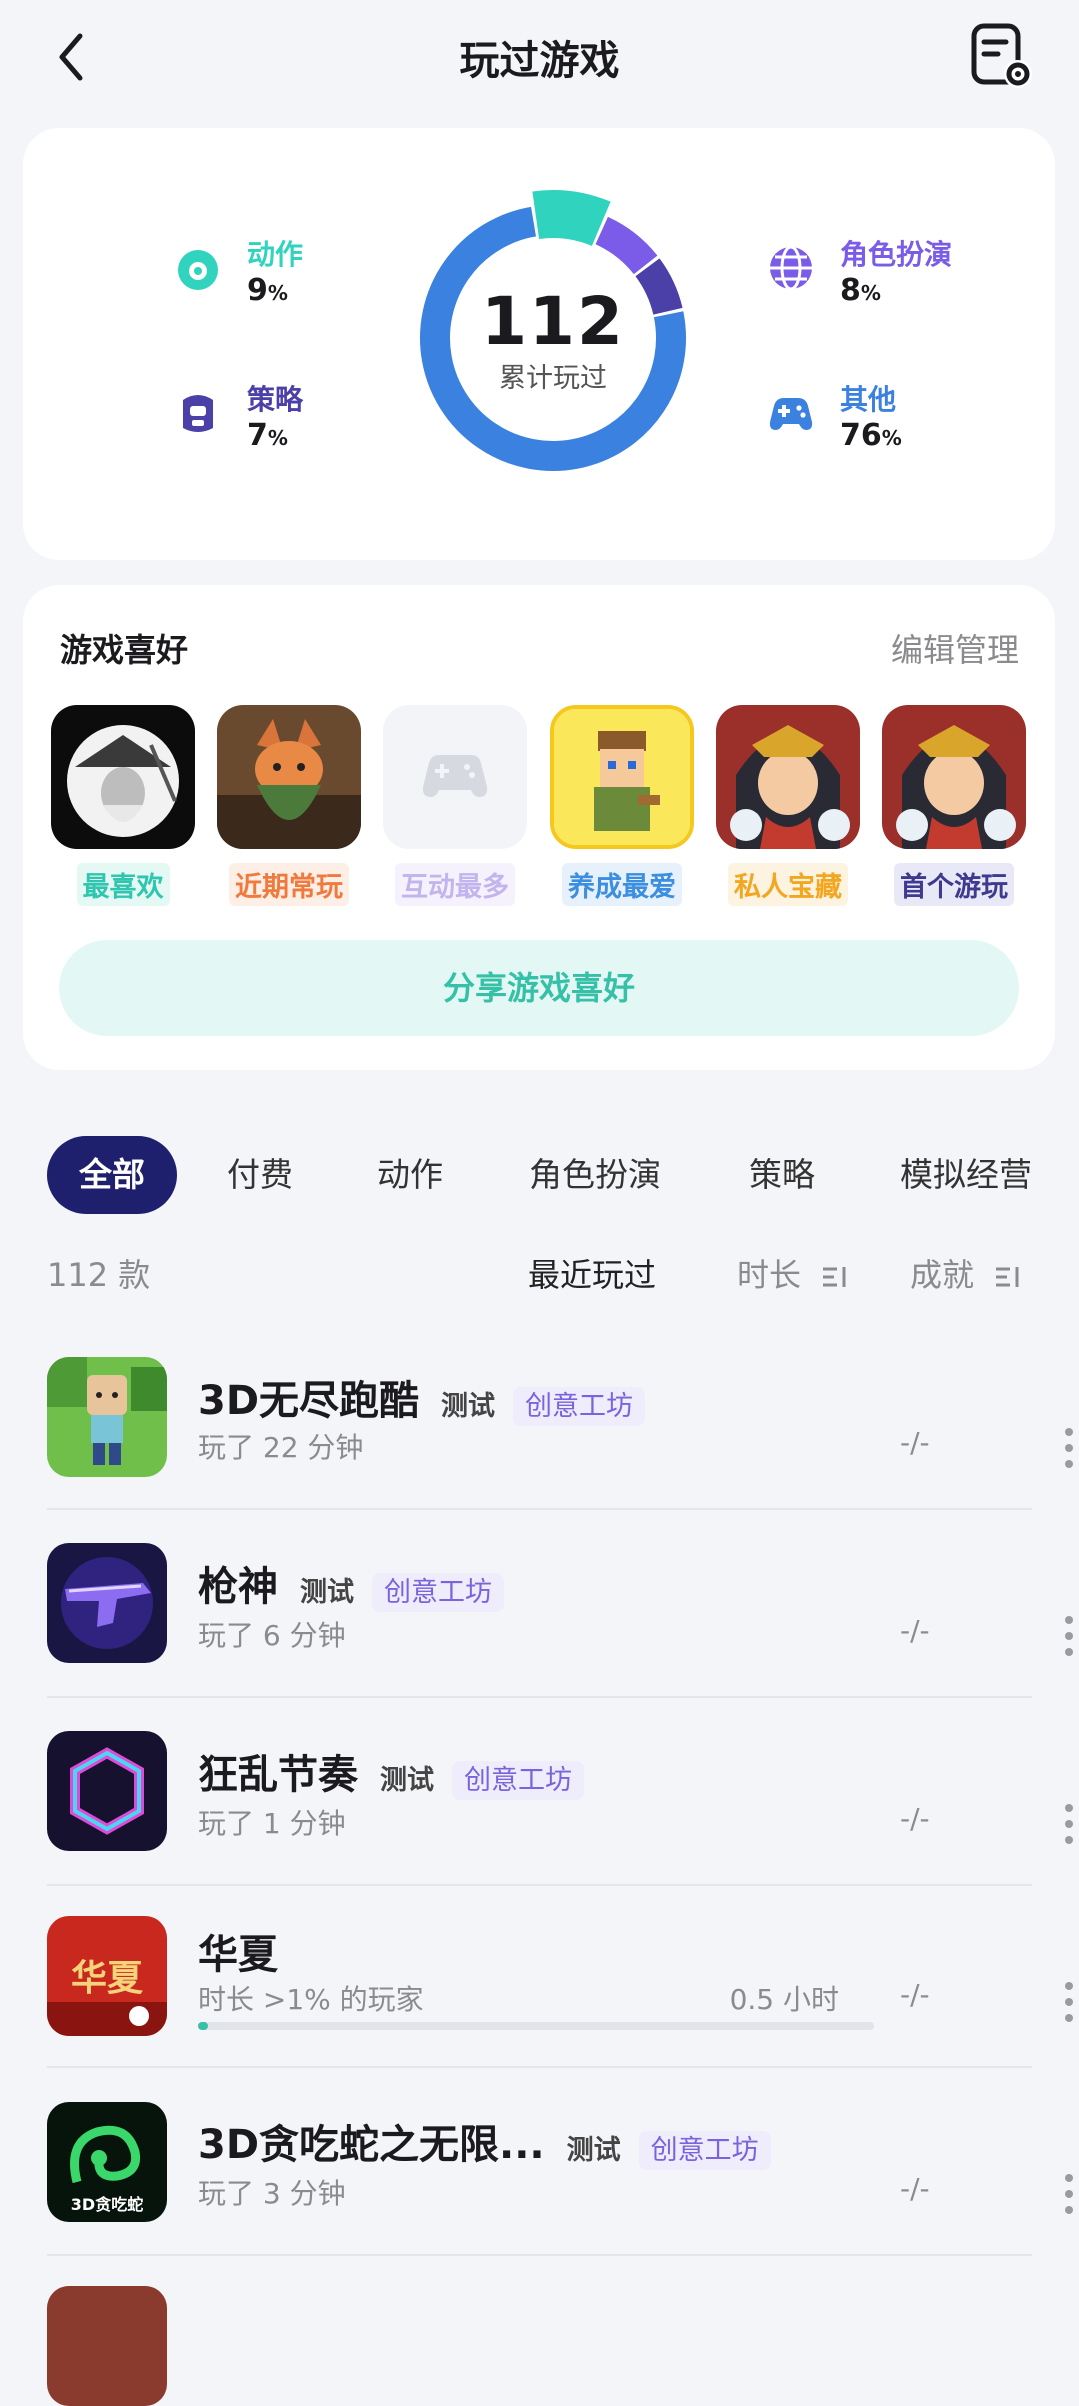  What do you see at coordinates (257, 290) in the screenshot?
I see `legend-action-pct-value: 9` at bounding box center [257, 290].